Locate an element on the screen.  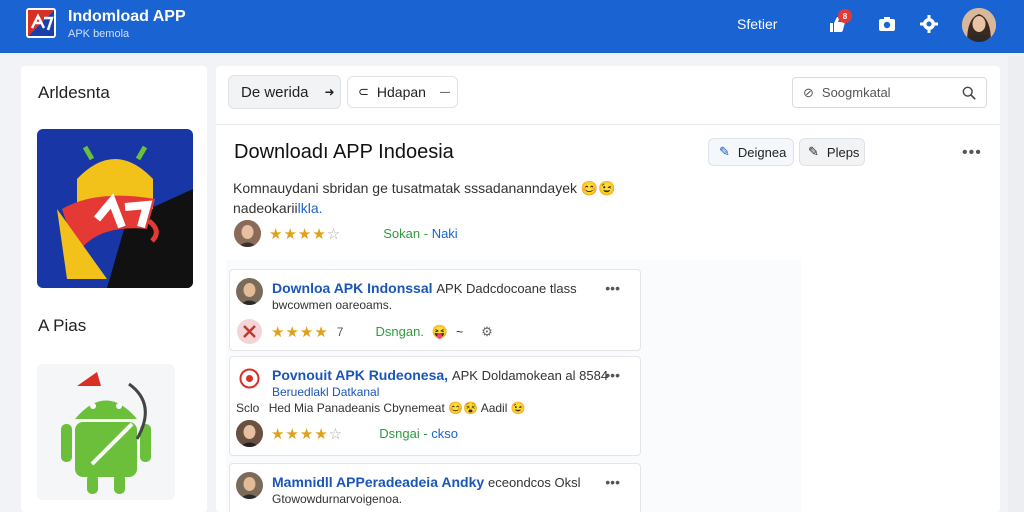
search-icon is located at coordinates (969, 93).